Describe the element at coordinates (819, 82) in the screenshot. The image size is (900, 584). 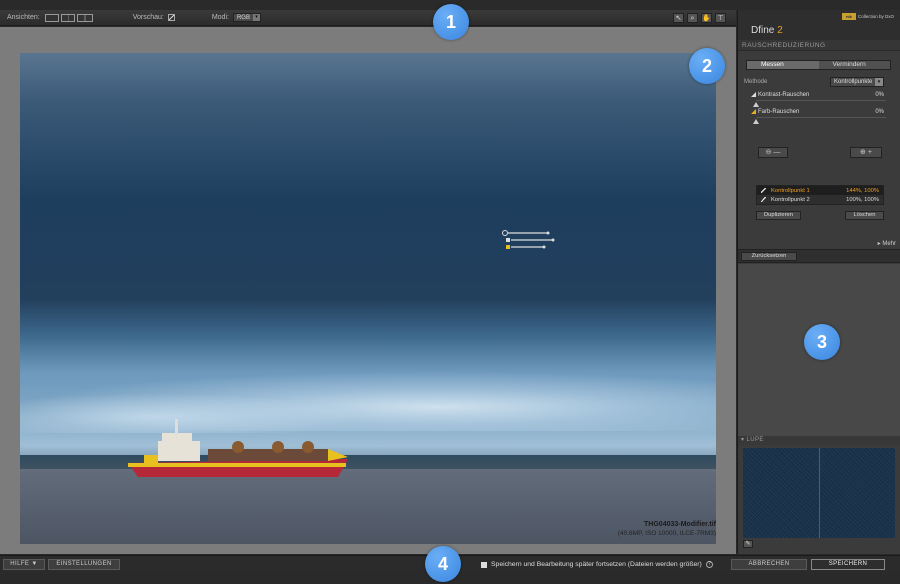
I see `method-row: Methode Kontrollpunkte ▾` at that location.